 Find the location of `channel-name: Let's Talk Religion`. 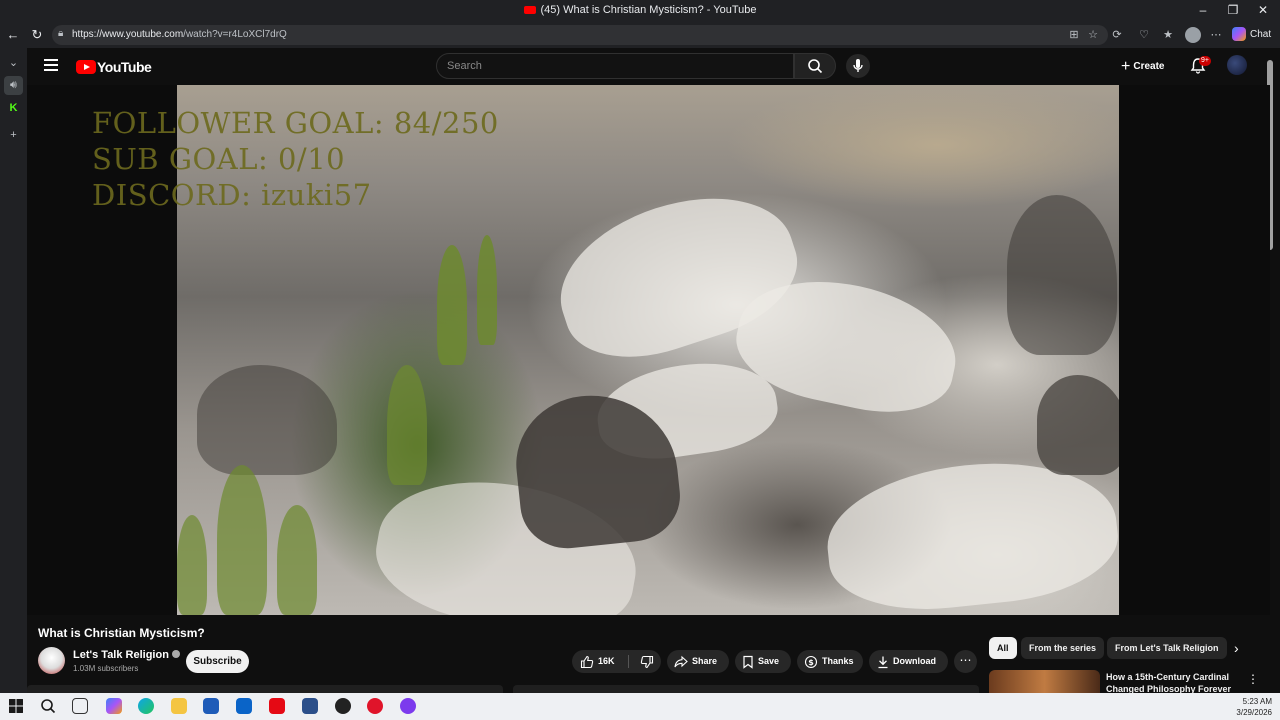

channel-name: Let's Talk Religion is located at coordinates (126, 655).